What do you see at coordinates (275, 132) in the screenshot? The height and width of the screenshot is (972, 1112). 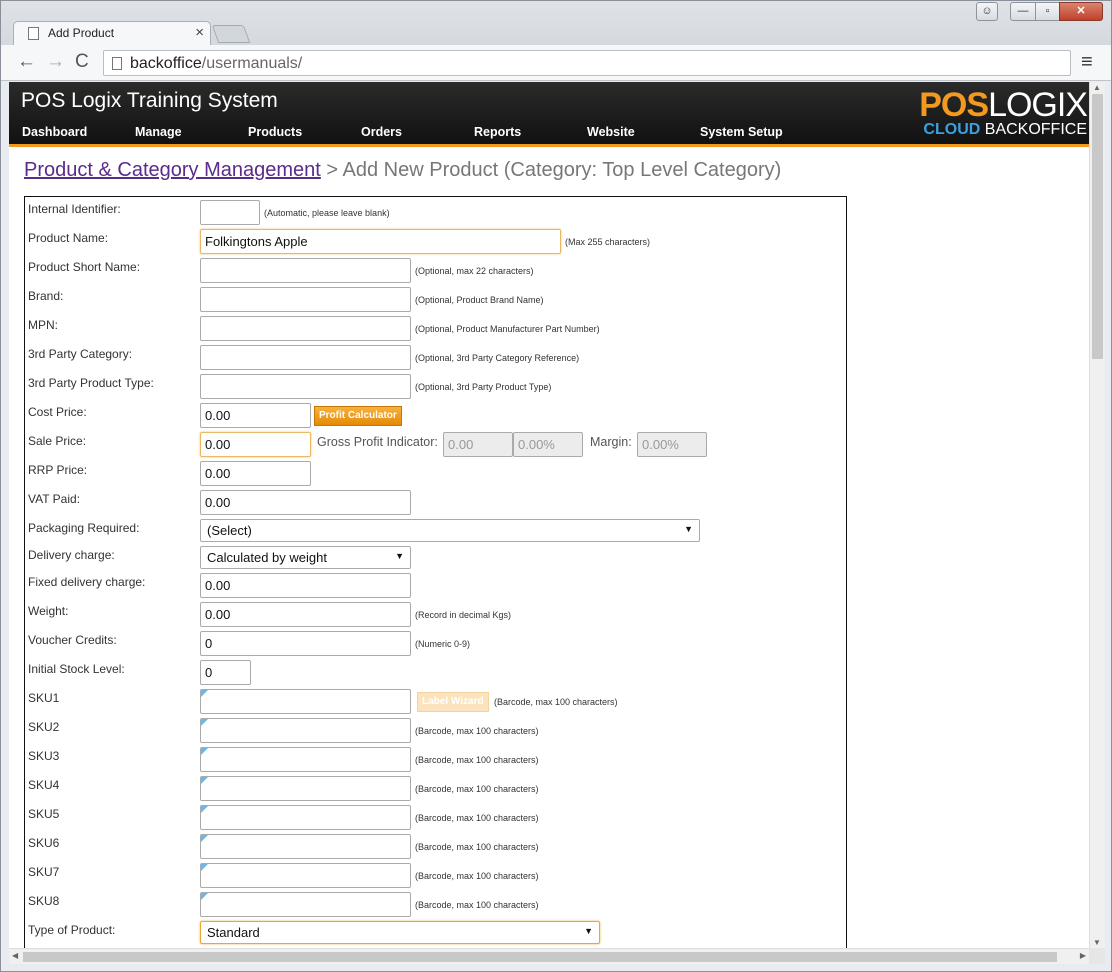 I see `nav-products: Products` at bounding box center [275, 132].